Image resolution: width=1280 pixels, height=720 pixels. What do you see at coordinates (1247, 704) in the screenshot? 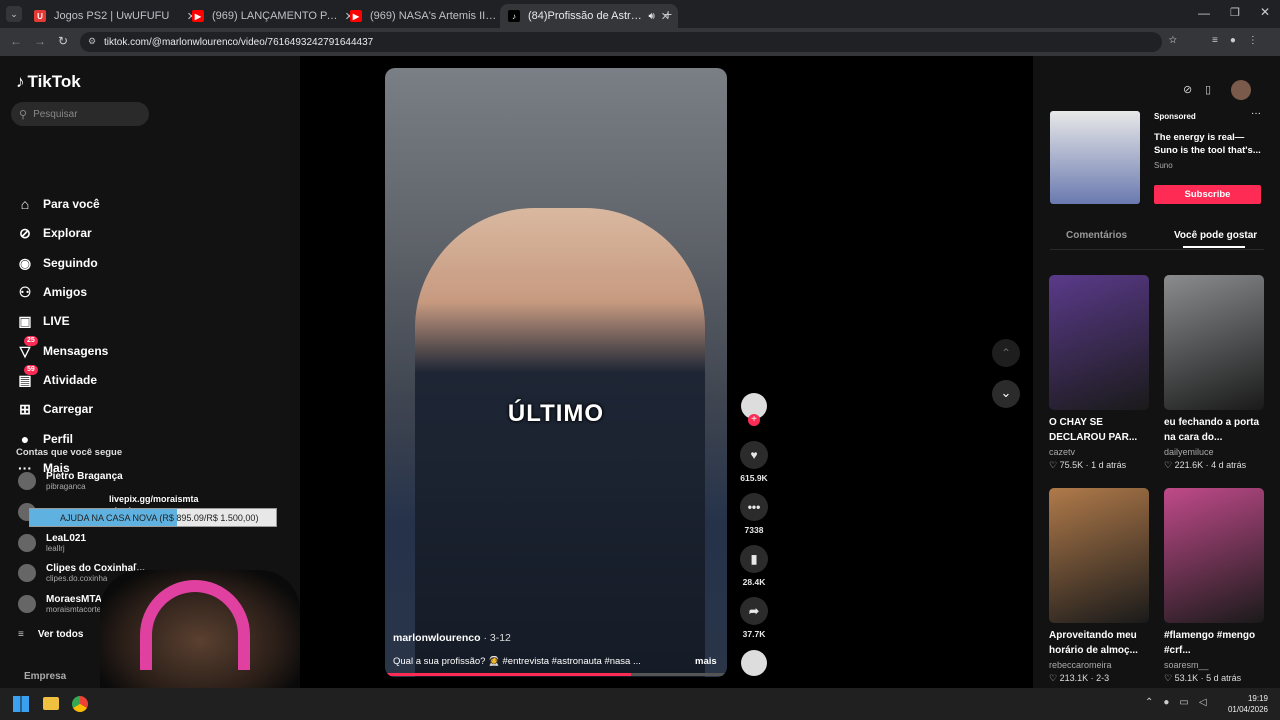
I see `clock: 19:19 01/04/2026` at bounding box center [1247, 704].